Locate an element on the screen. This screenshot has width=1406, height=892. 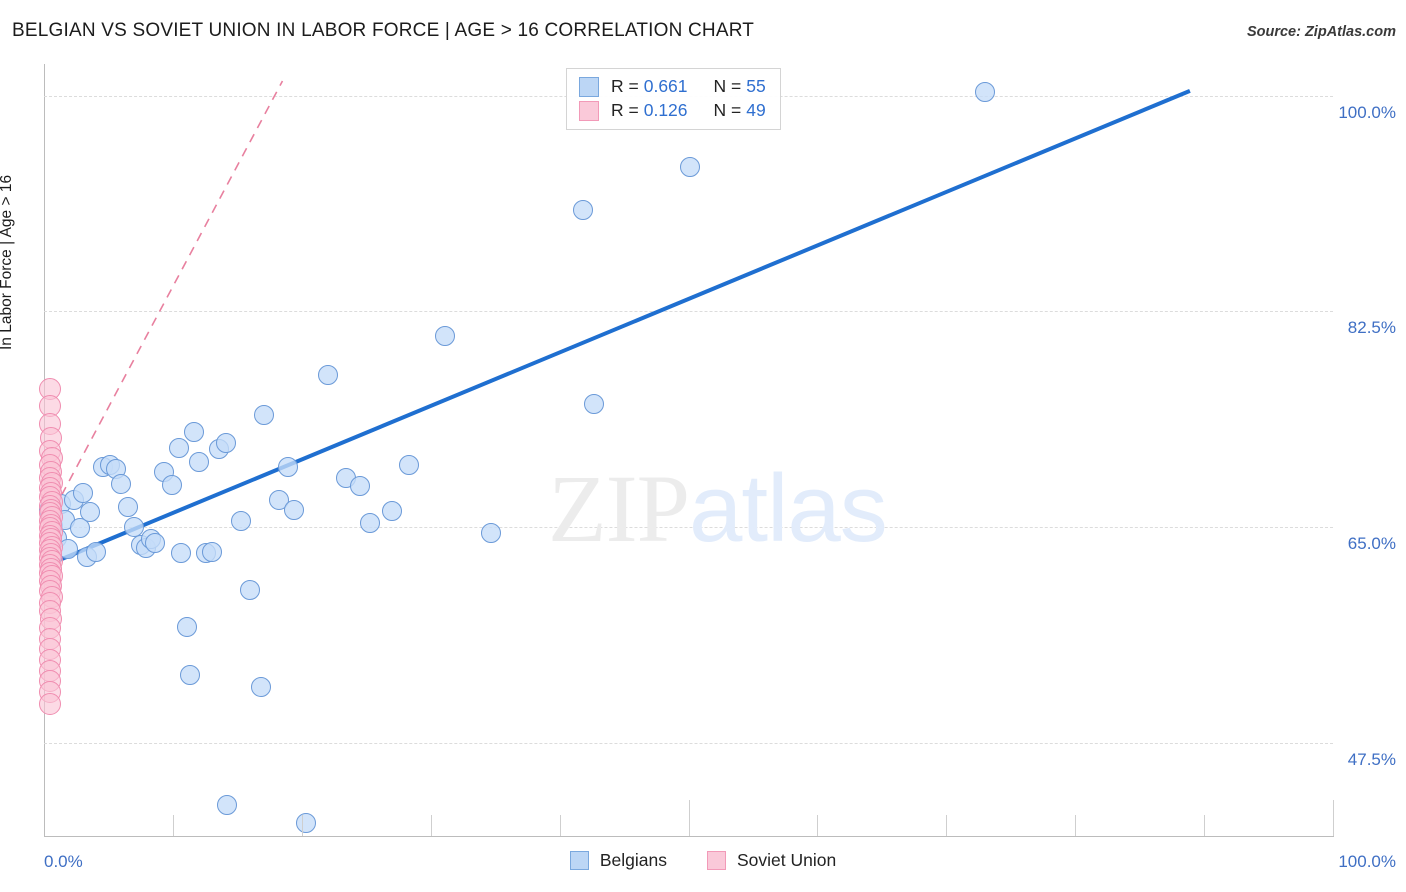
legend-item-soviet-union: Soviet Union is located at coordinates (771, 860).